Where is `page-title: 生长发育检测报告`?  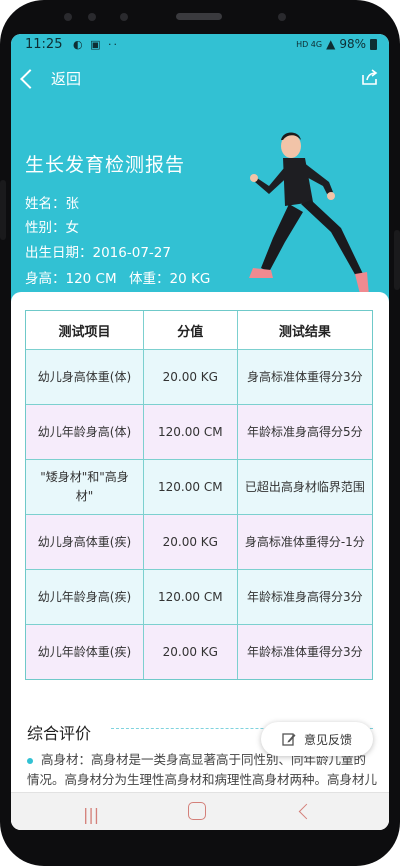 page-title: 生长发育检测报告 is located at coordinates (105, 165).